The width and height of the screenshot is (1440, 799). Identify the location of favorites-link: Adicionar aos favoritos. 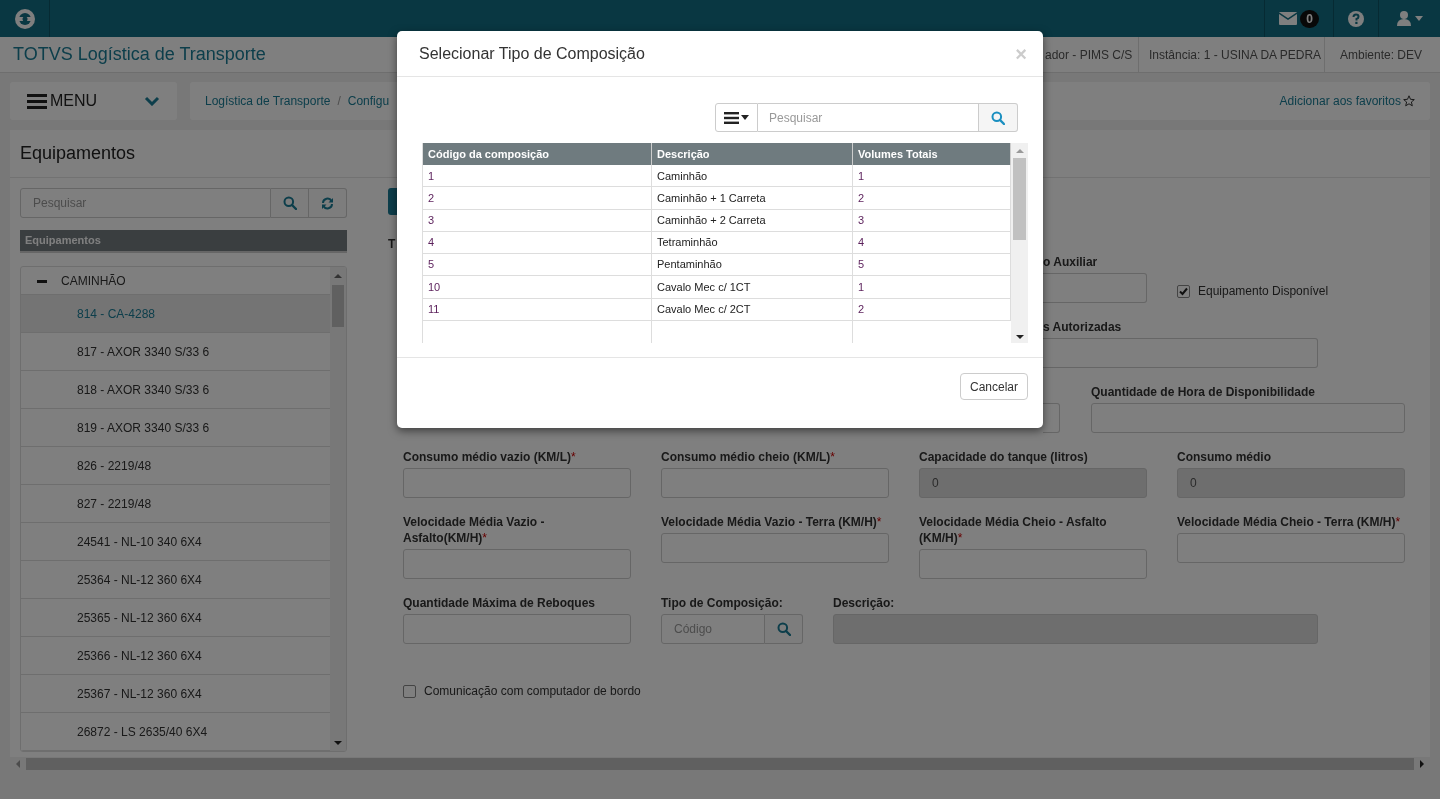
(1340, 101).